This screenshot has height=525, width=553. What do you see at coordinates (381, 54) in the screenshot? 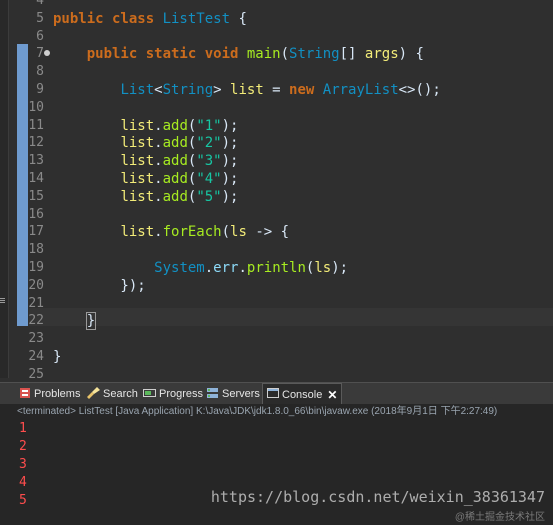
I see `code-token: args` at bounding box center [381, 54].